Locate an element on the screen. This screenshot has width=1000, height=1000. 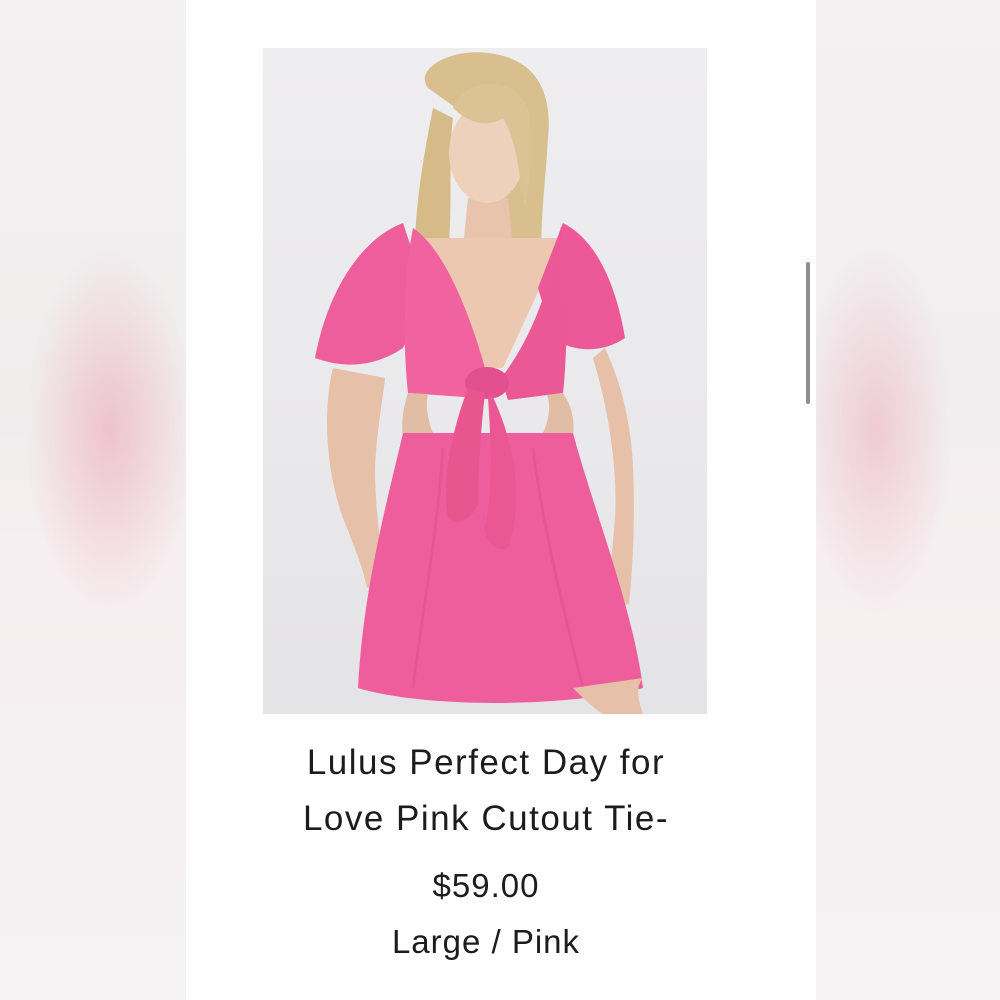
product-title-line-1: Lulus Perfect Day for is located at coordinates (486, 762).